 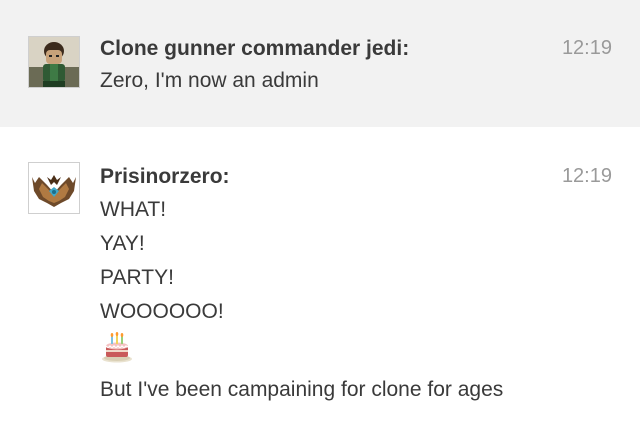 What do you see at coordinates (117, 347) in the screenshot?
I see `cake-emoji-icon` at bounding box center [117, 347].